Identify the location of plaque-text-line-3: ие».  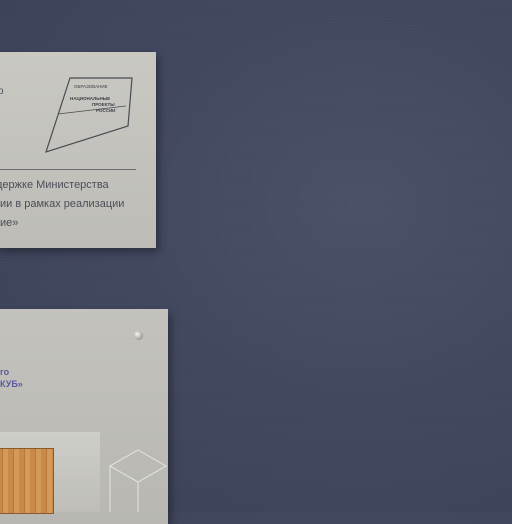
(9, 223).